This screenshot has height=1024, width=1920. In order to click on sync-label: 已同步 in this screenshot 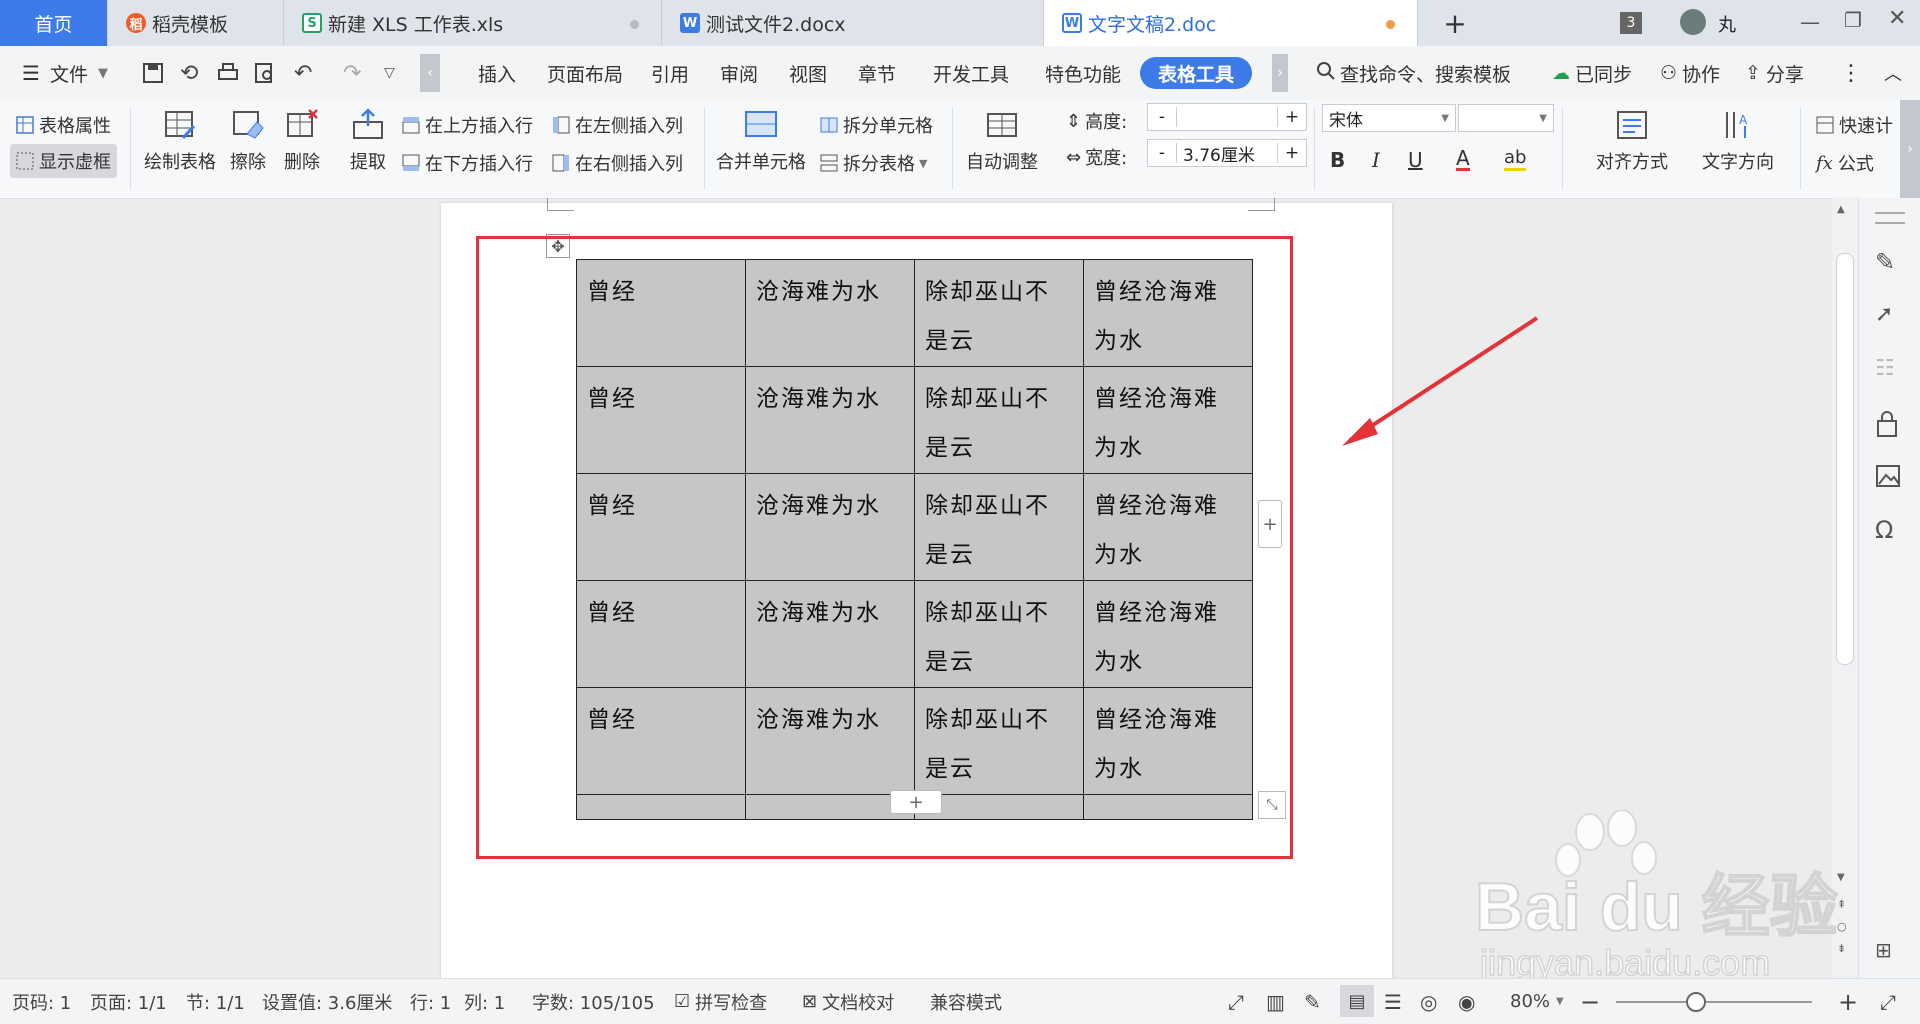, I will do `click(1604, 74)`.